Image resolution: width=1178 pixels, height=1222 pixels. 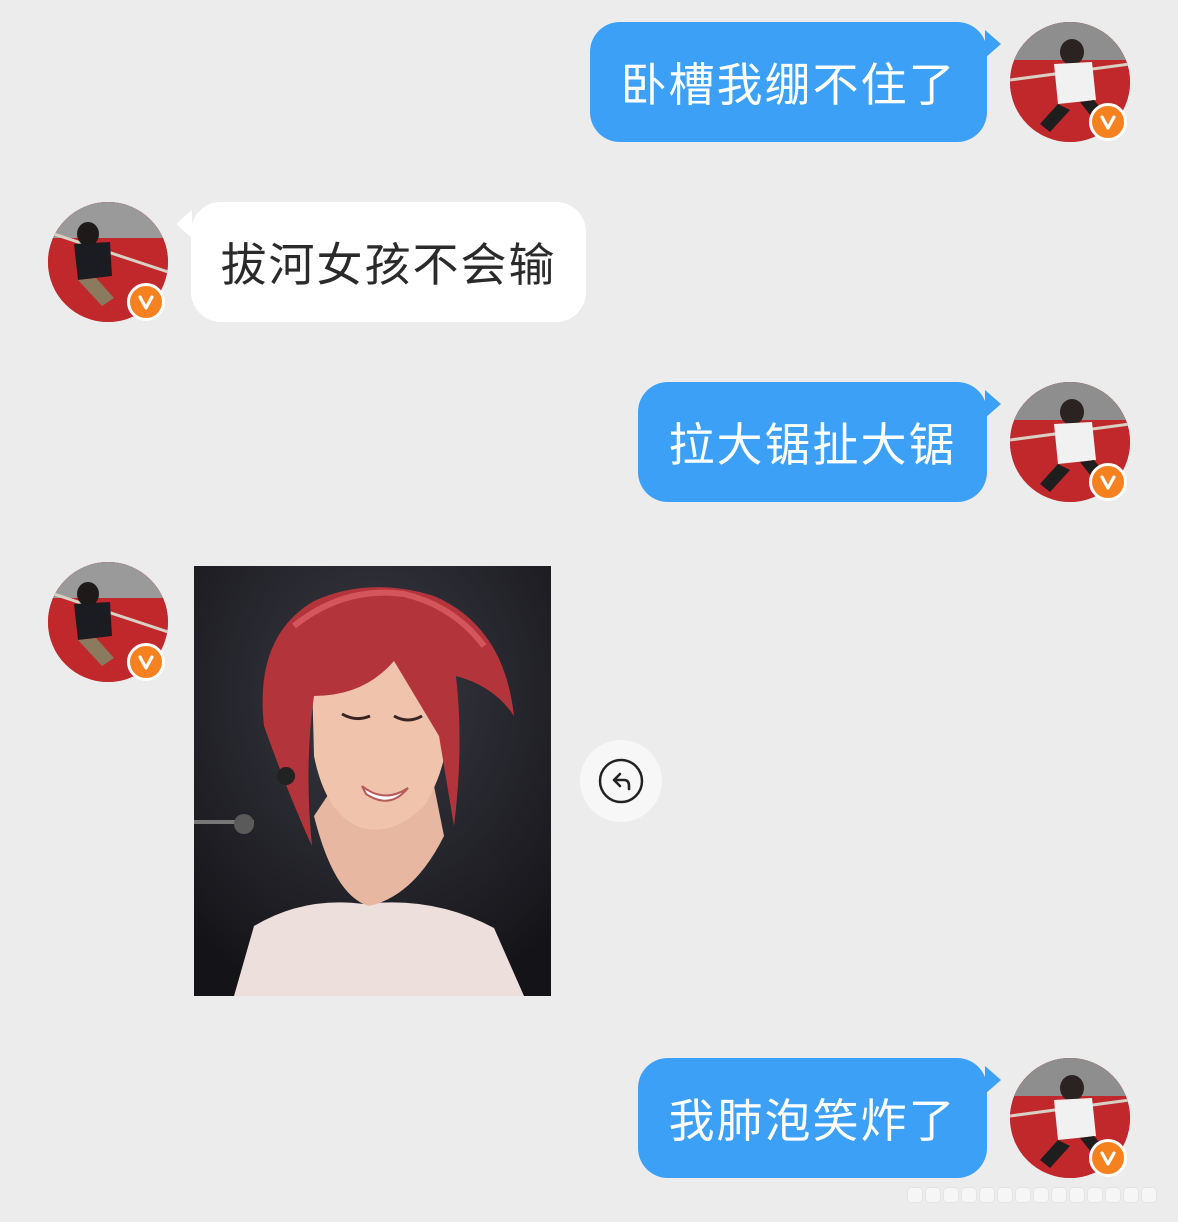 I want to click on message-text: 拔河女孩不会输, so click(x=388, y=265).